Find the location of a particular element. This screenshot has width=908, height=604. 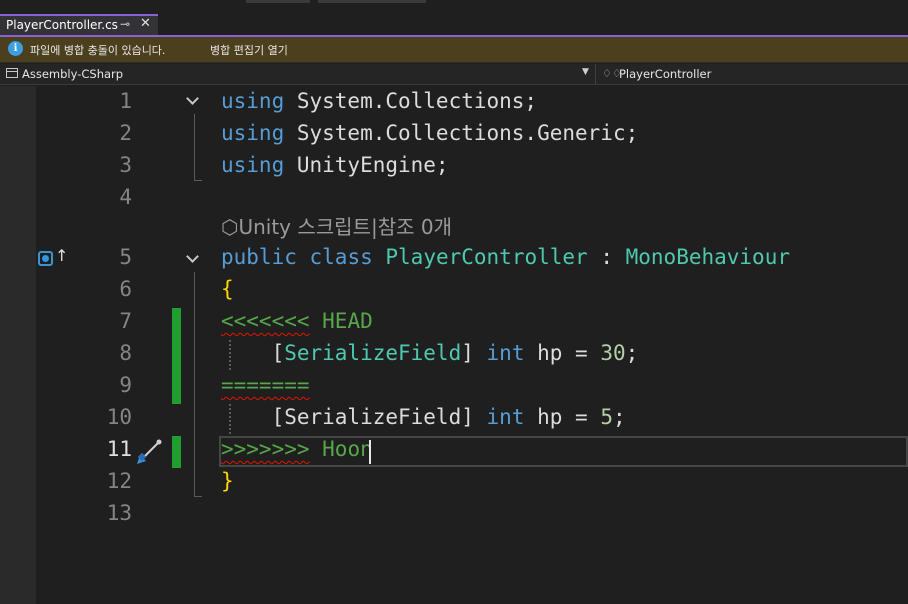

line-number: 5 is located at coordinates (125, 257).